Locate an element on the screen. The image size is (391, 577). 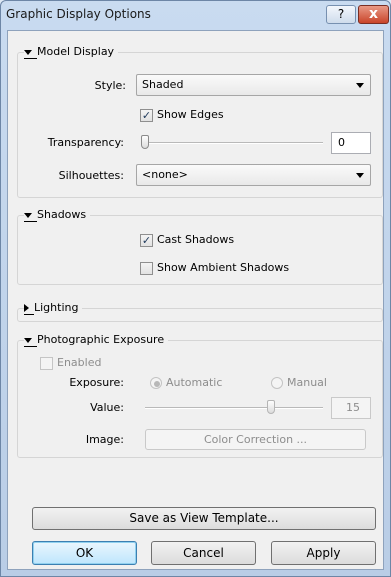
help-button: ? is located at coordinates (341, 14).